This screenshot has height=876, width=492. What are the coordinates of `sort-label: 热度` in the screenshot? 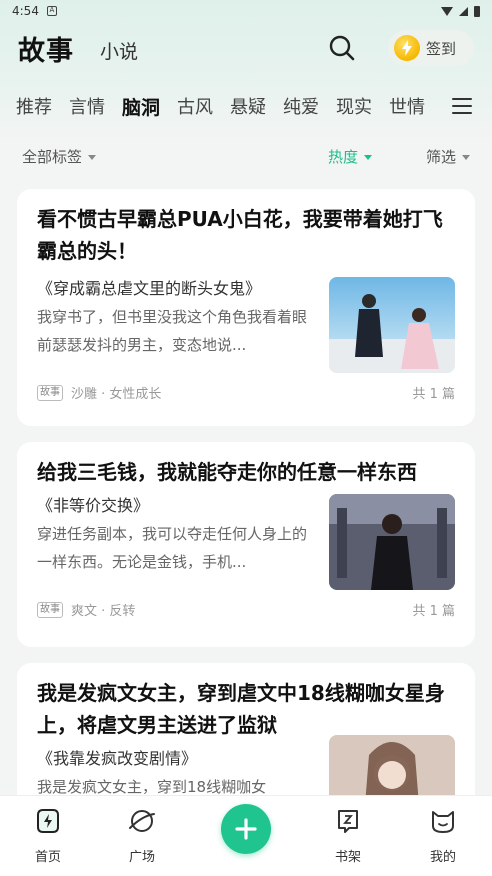 It's located at (342, 156).